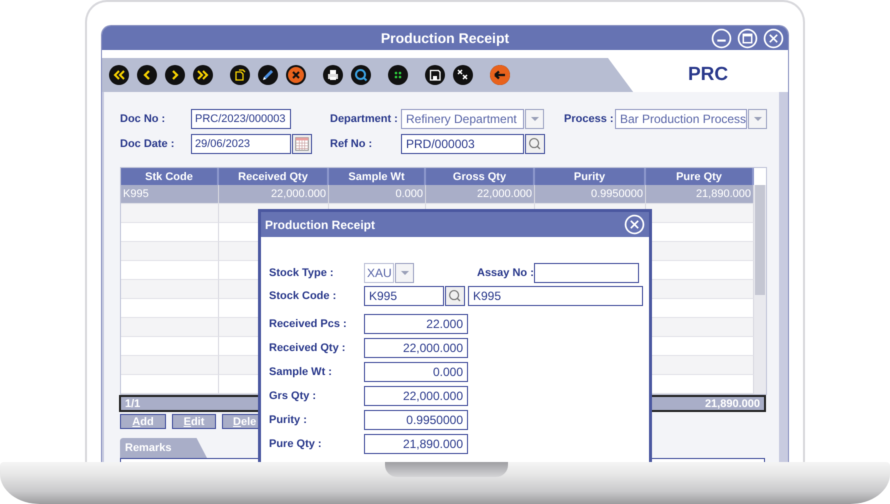 The height and width of the screenshot is (504, 890). I want to click on table-cell: 0.000, so click(377, 194).